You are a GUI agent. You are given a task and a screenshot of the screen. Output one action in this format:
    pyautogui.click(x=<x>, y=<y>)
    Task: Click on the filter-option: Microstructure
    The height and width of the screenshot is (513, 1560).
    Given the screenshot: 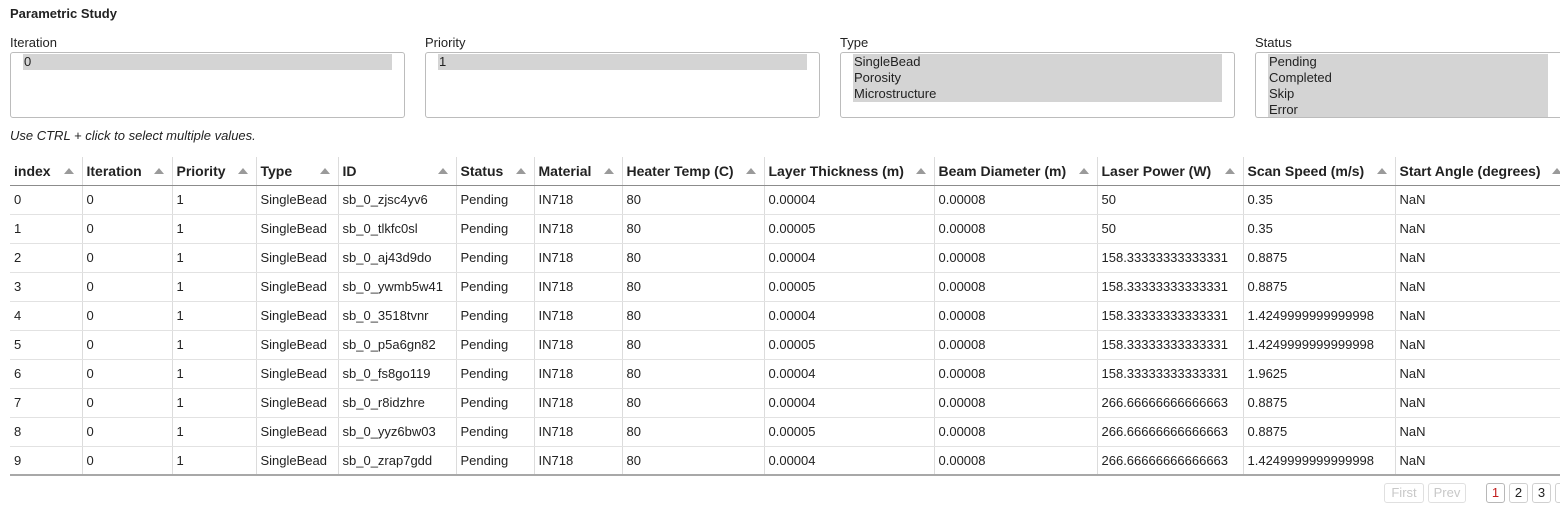 What is the action you would take?
    pyautogui.click(x=1037, y=94)
    